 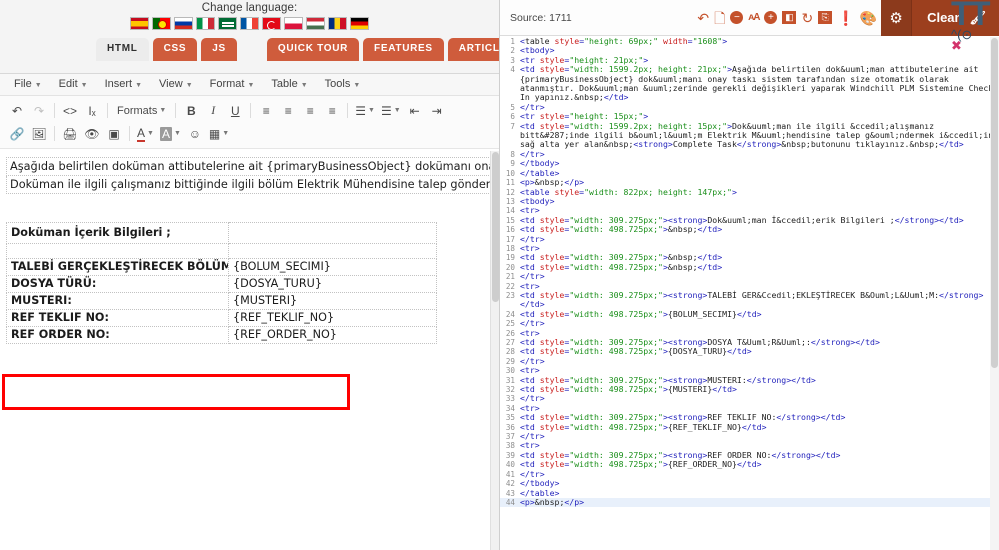 What do you see at coordinates (896, 18) in the screenshot?
I see `gear-icon: ⚙` at bounding box center [896, 18].